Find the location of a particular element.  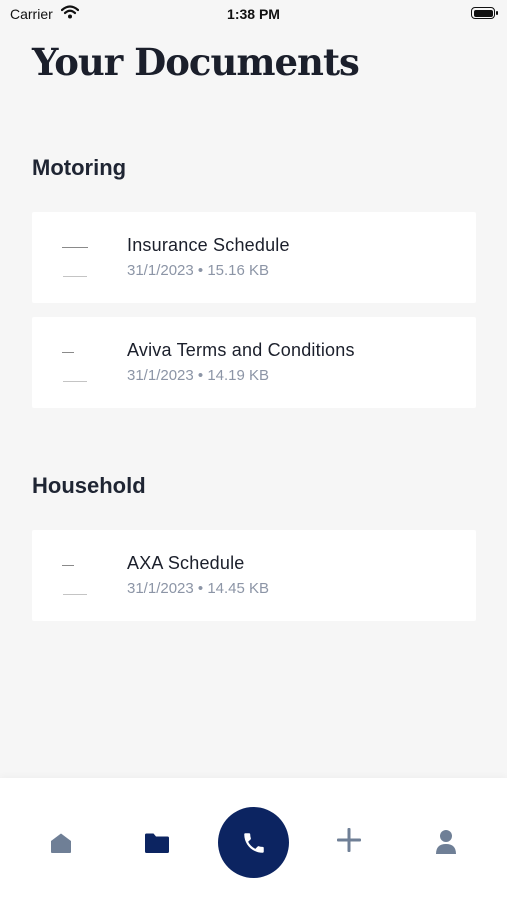

page-title: Your Documents is located at coordinates (196, 62).